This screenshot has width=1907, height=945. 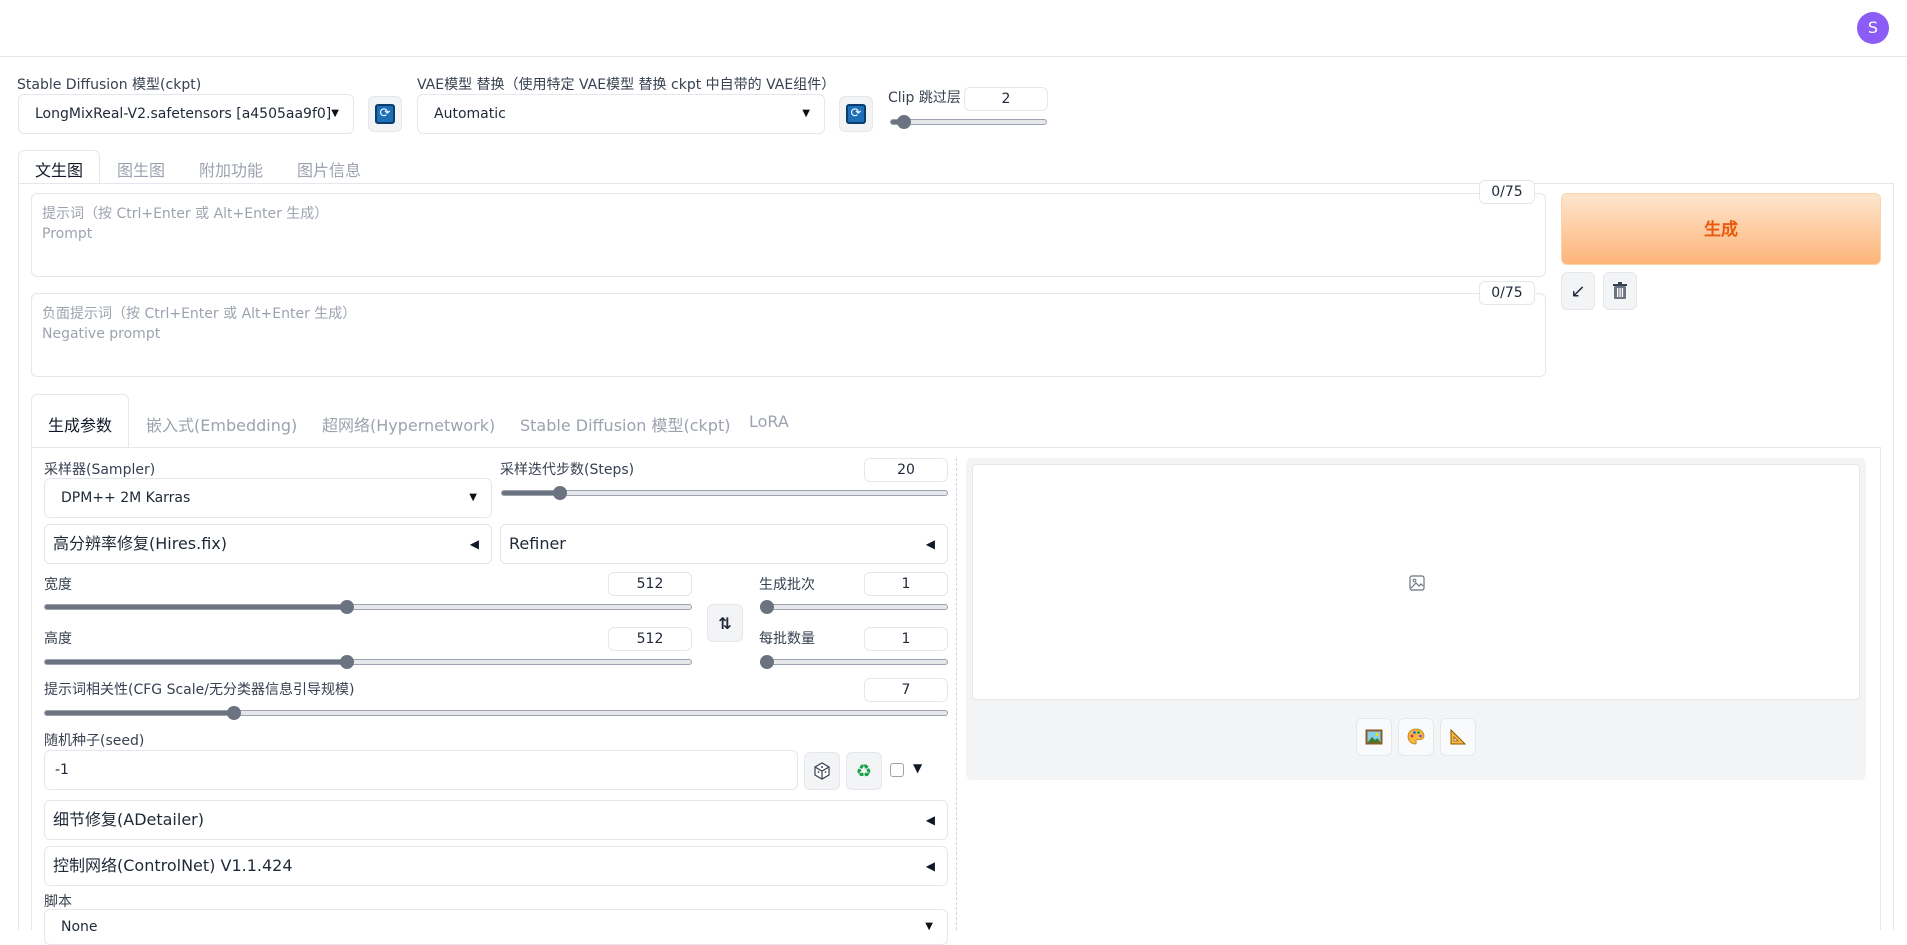 I want to click on image-preview-area, so click(x=1416, y=582).